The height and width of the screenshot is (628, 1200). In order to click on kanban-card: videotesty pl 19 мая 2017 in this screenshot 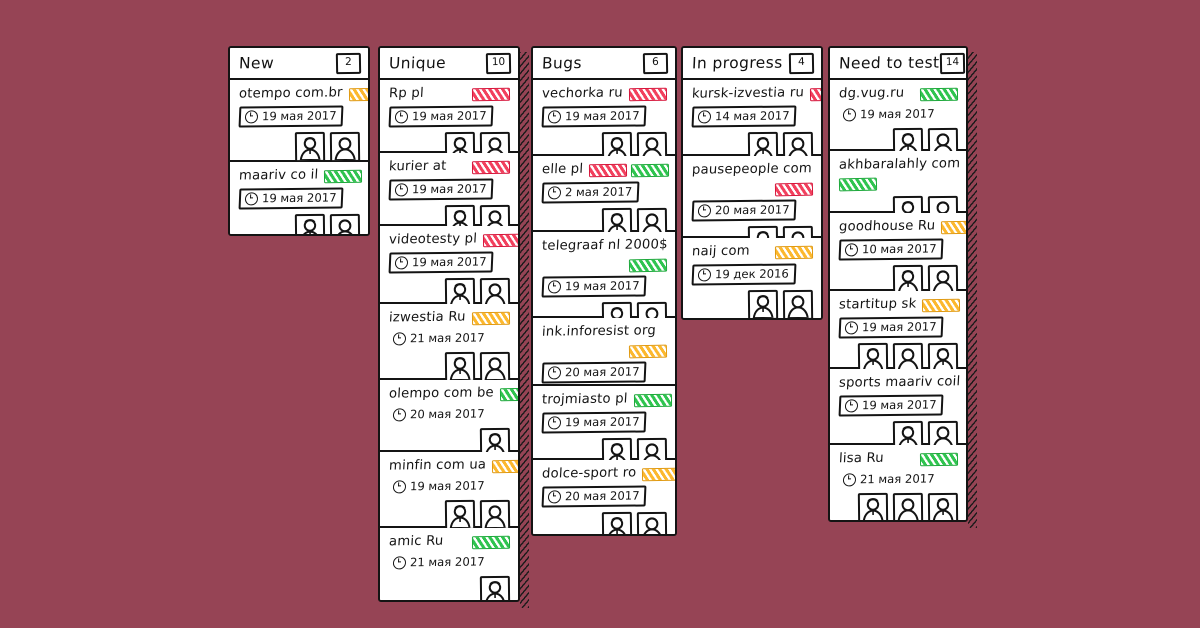, I will do `click(449, 267)`.